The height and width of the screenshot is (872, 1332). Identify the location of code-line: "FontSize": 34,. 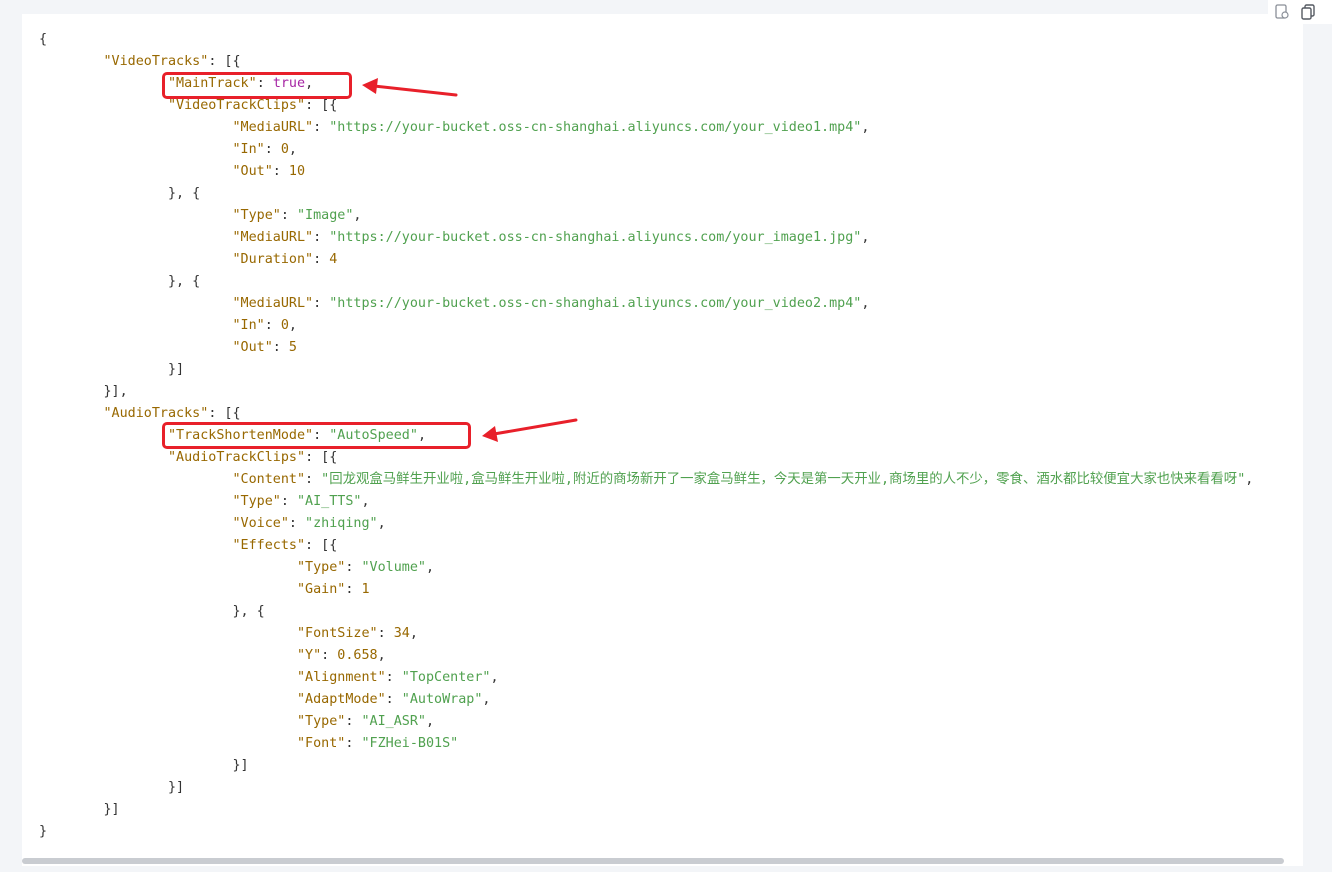
(646, 634).